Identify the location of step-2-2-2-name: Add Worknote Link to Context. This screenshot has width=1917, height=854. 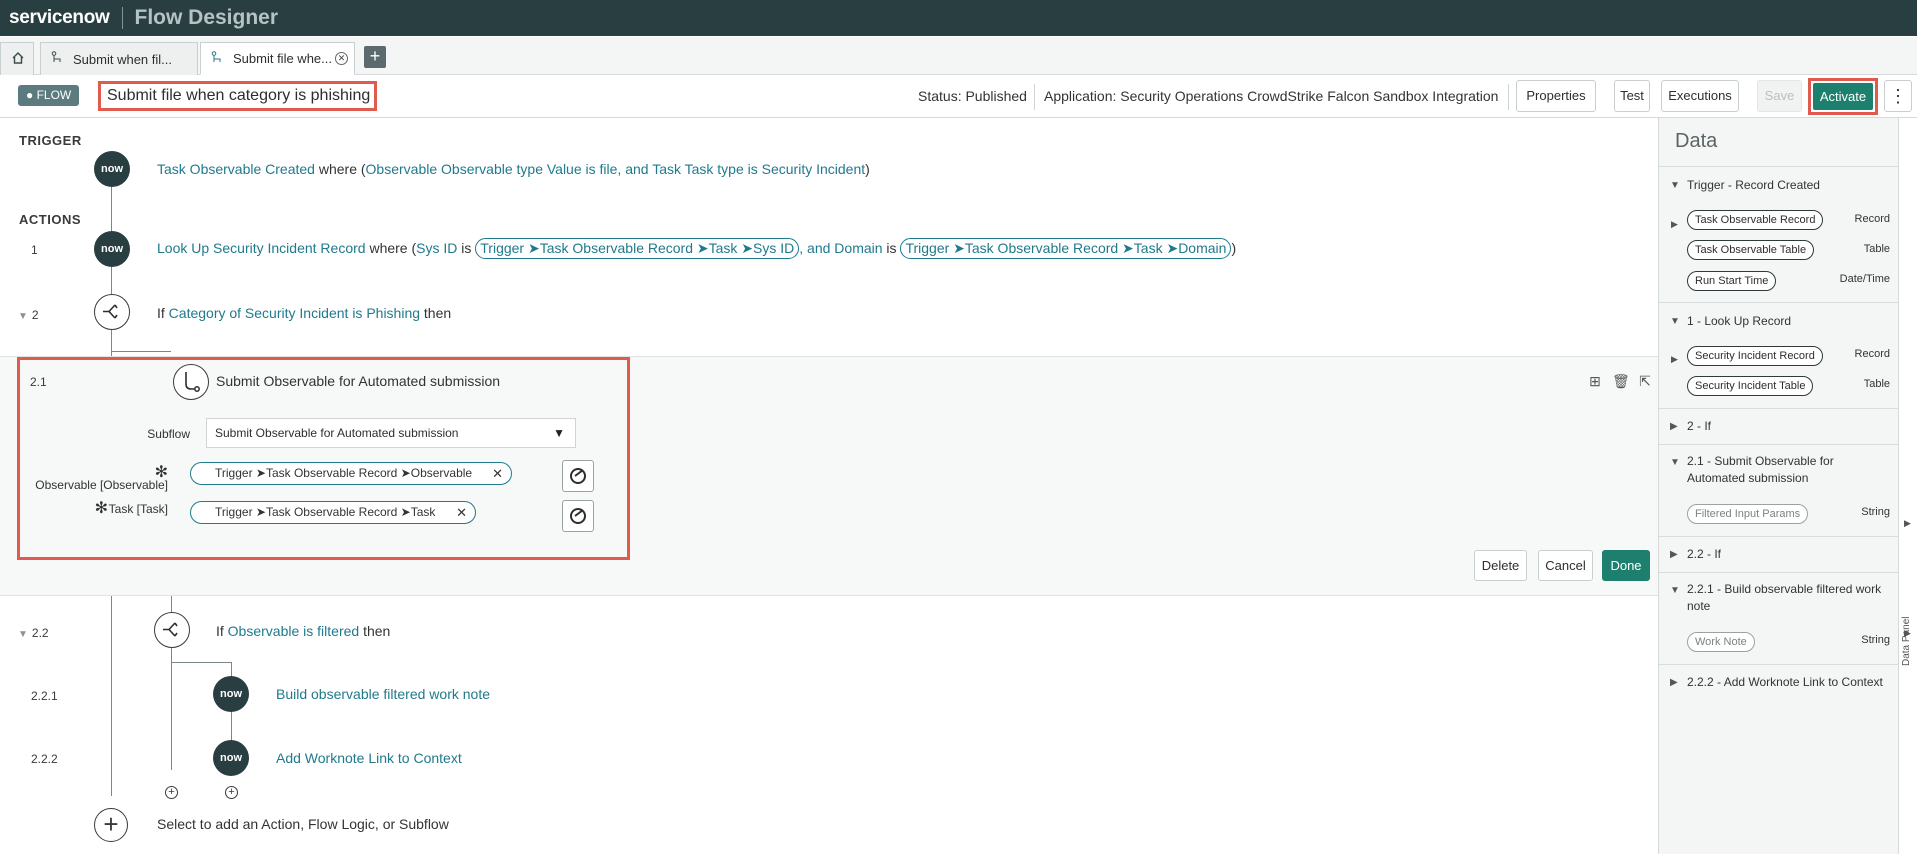
(369, 758).